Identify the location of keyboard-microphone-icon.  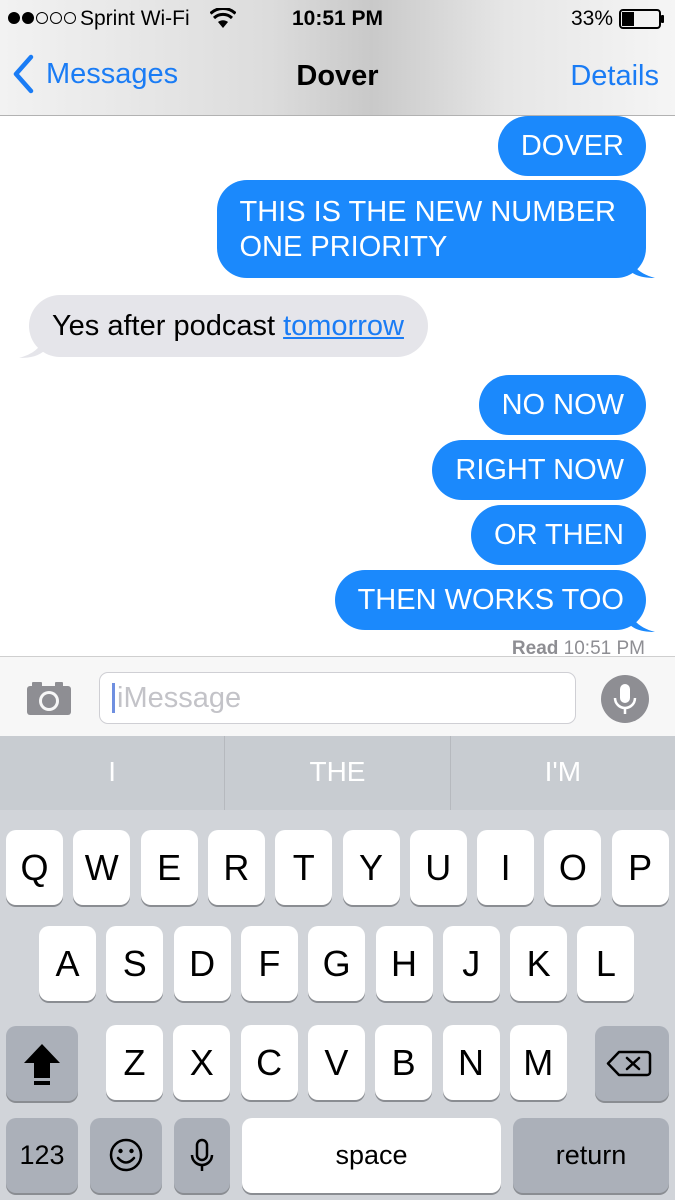
(202, 1154).